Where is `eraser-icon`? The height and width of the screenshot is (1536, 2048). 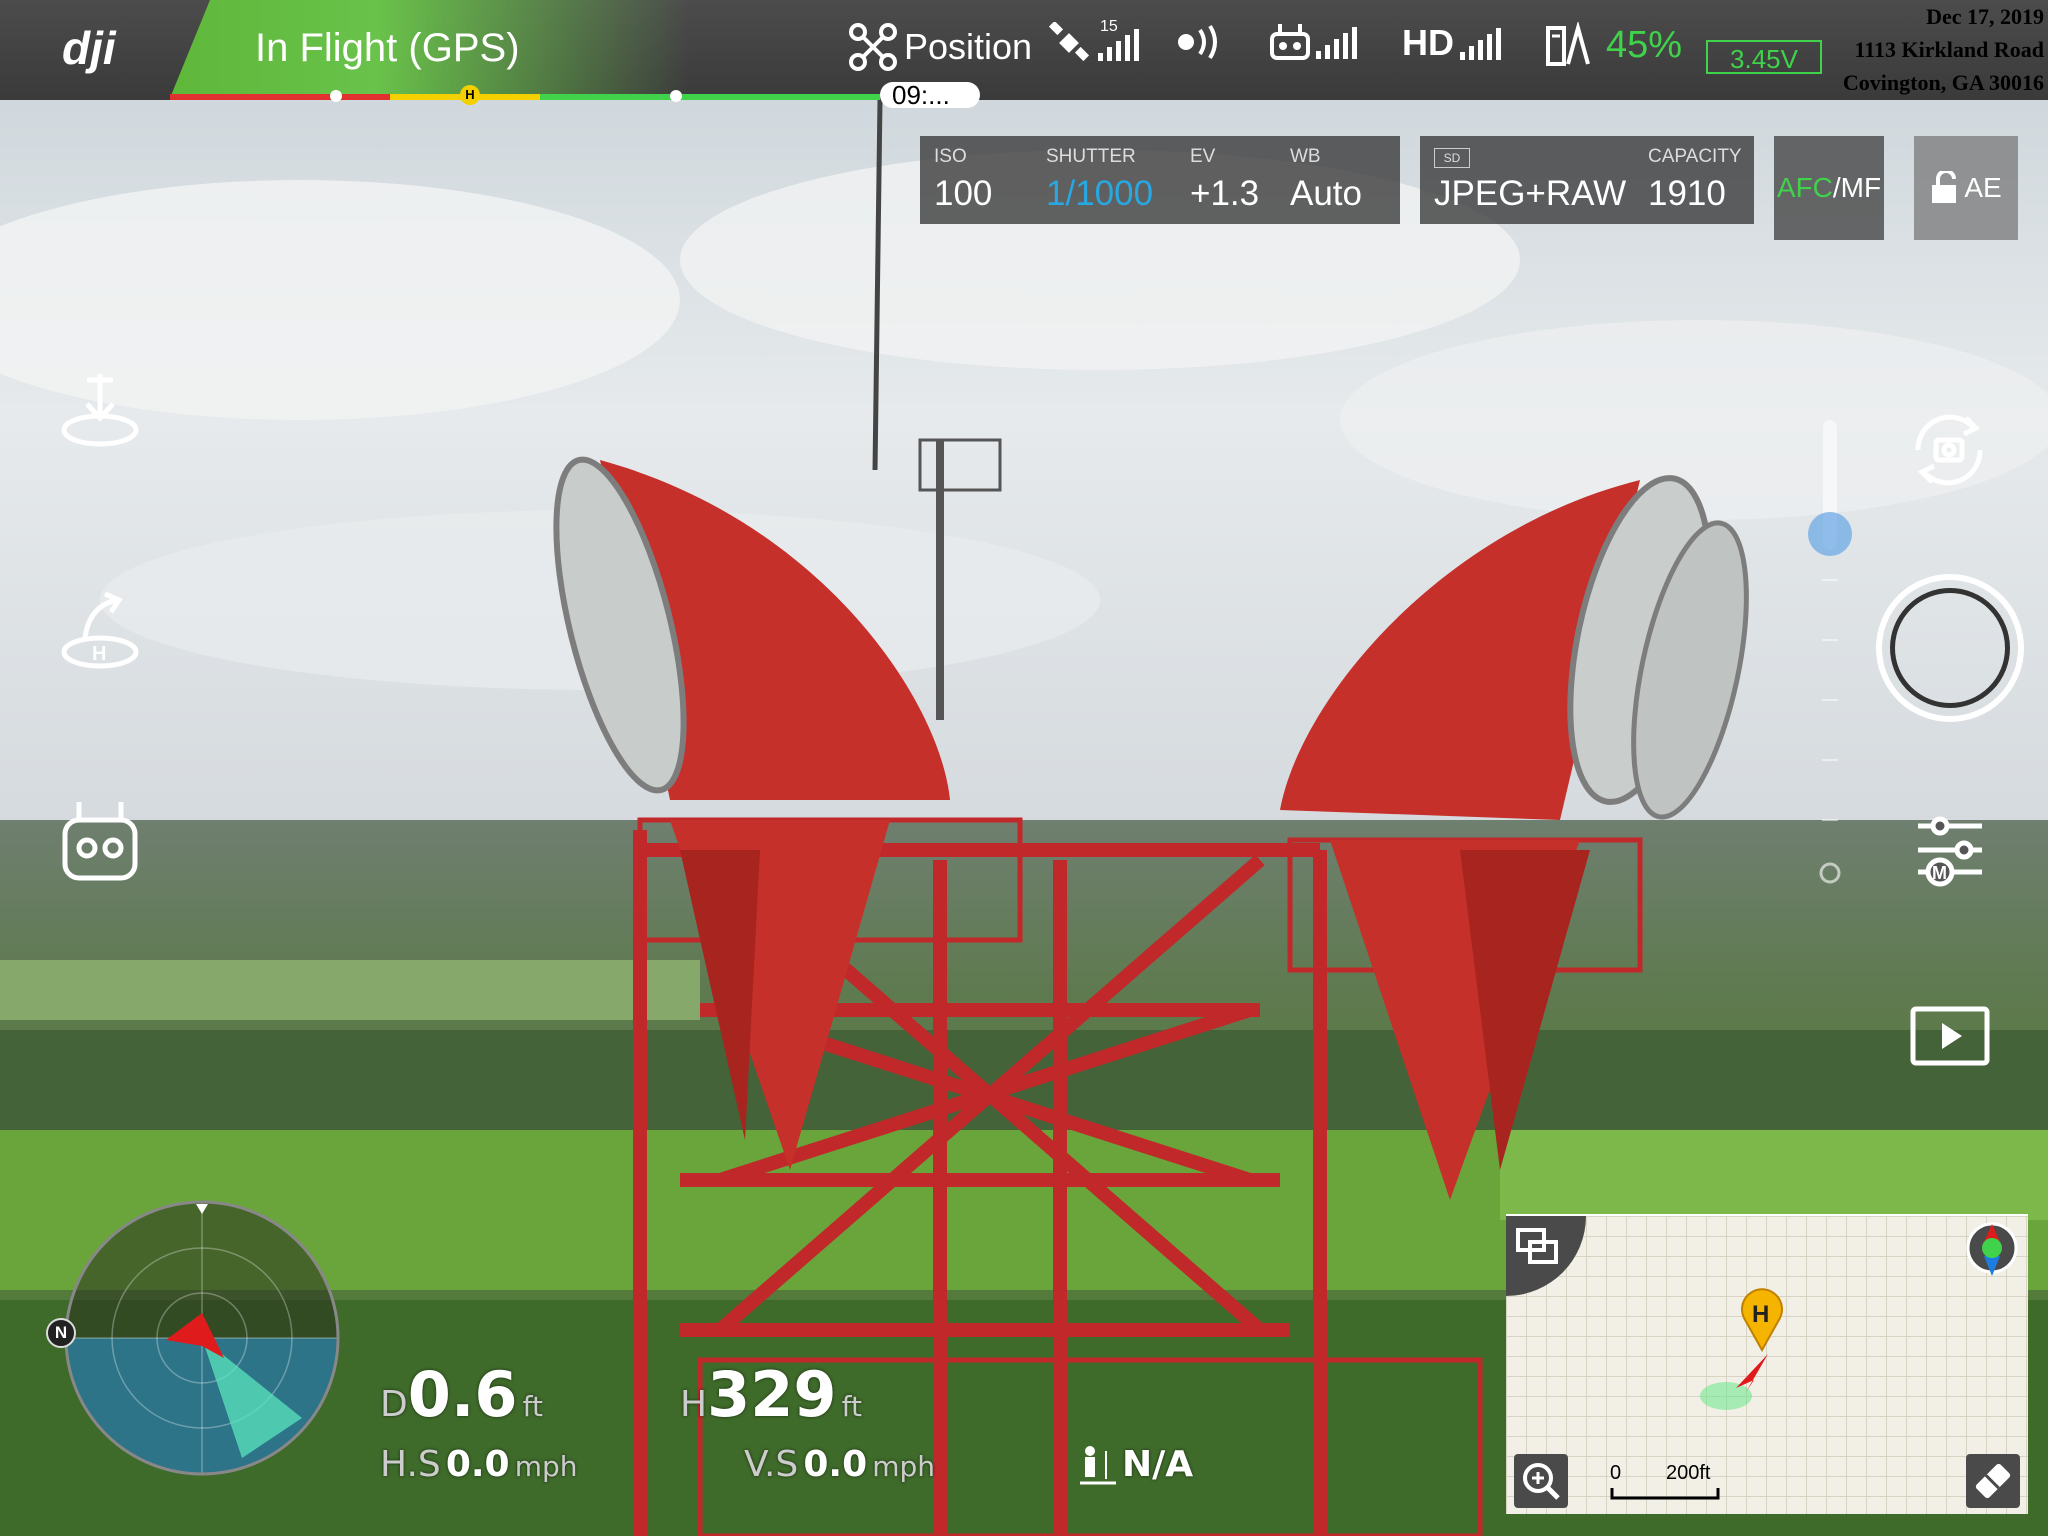
eraser-icon is located at coordinates (1993, 1481).